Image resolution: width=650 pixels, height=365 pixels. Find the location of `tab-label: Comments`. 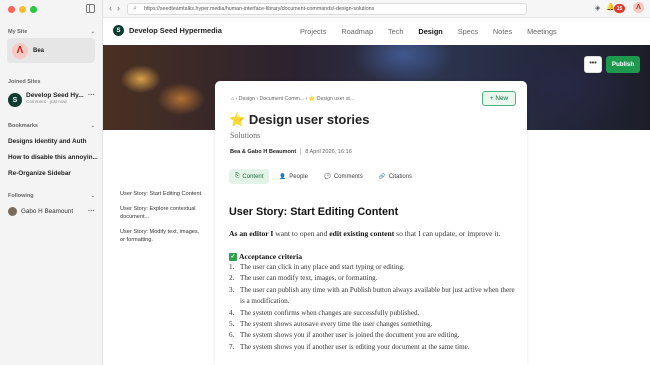

tab-label: Comments is located at coordinates (348, 176).